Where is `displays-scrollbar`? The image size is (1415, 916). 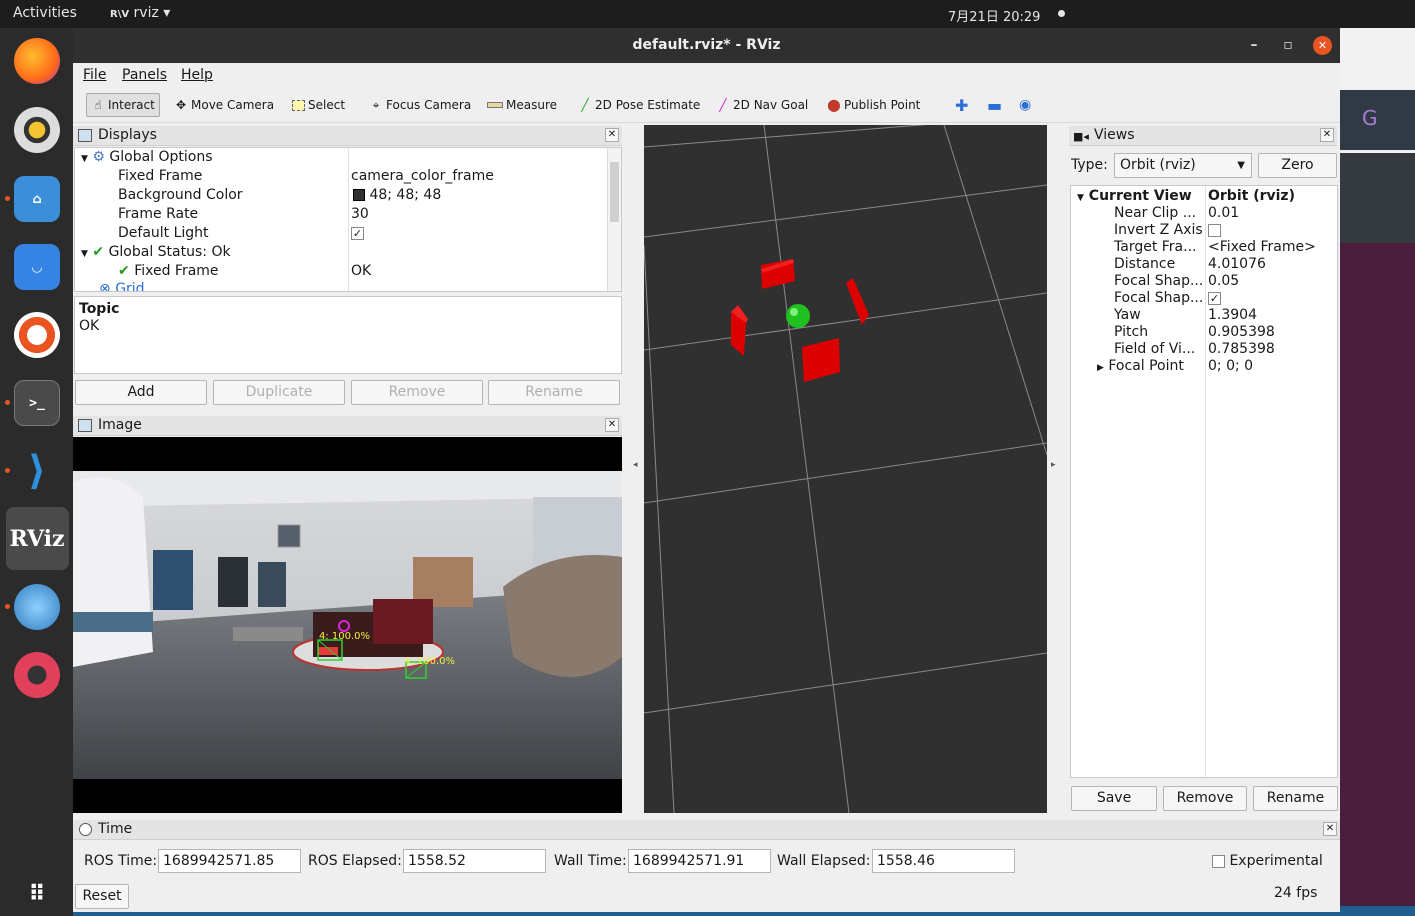
displays-scrollbar is located at coordinates (614, 219).